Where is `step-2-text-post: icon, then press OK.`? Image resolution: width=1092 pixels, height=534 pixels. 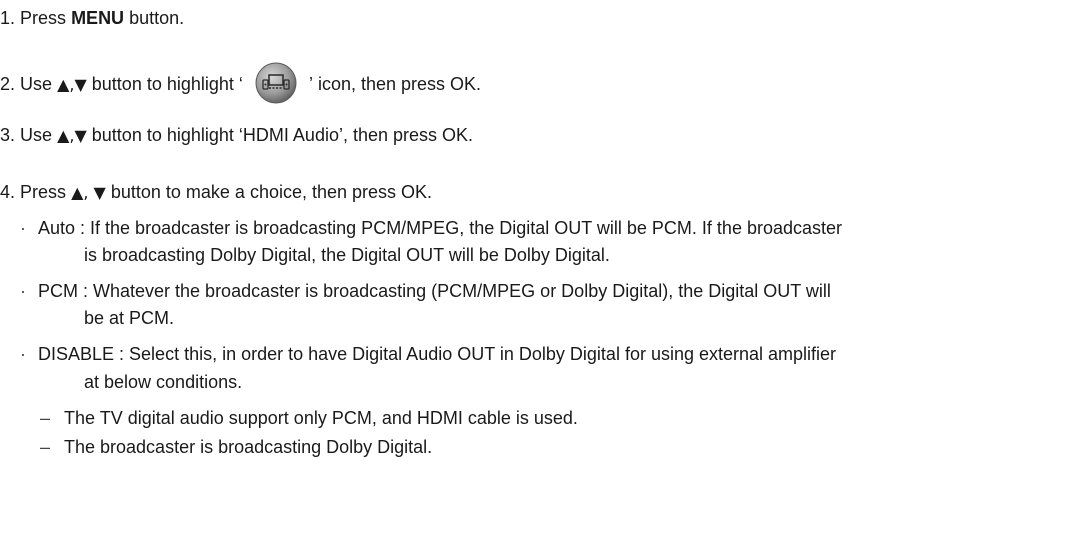 step-2-text-post: icon, then press OK. is located at coordinates (399, 83).